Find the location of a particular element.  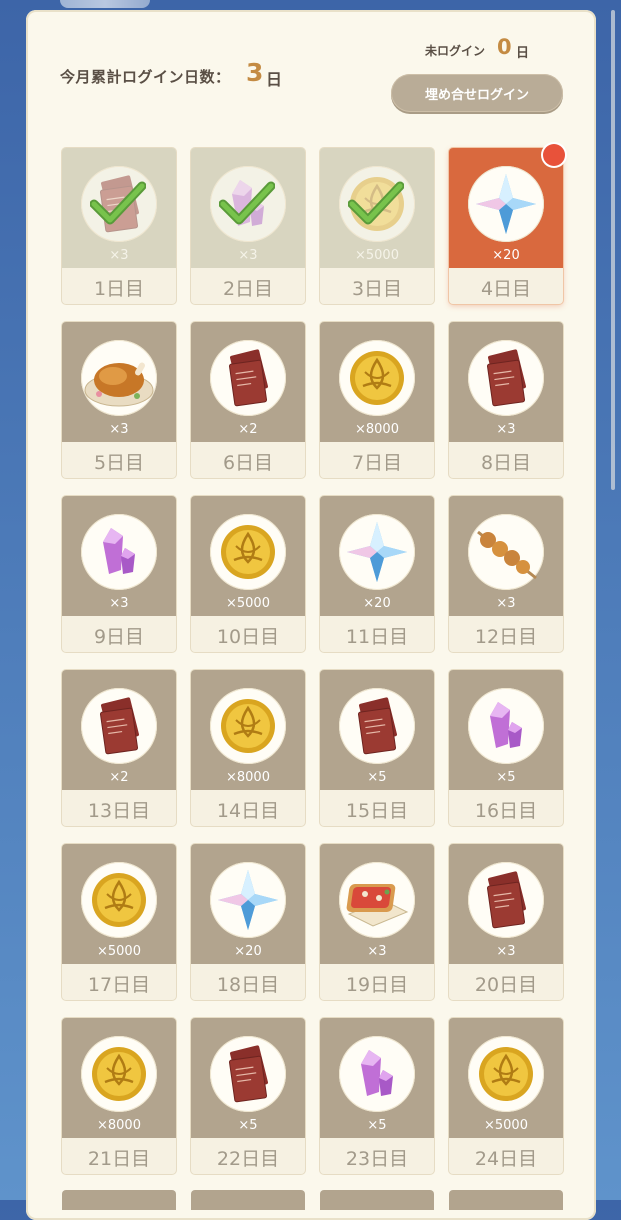

reward-day-label: 22日目 is located at coordinates (248, 1159).